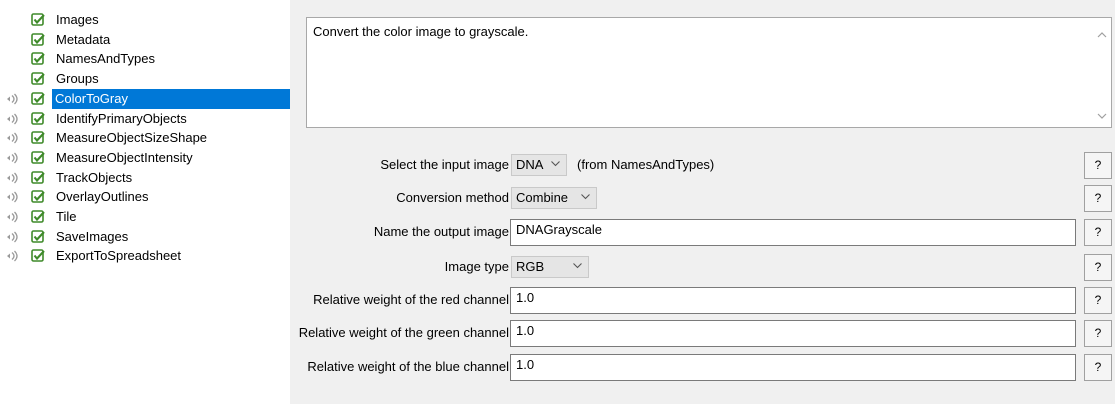 The width and height of the screenshot is (1115, 404). I want to click on module-notes-text: Convert the color image to grayscale., so click(421, 31).